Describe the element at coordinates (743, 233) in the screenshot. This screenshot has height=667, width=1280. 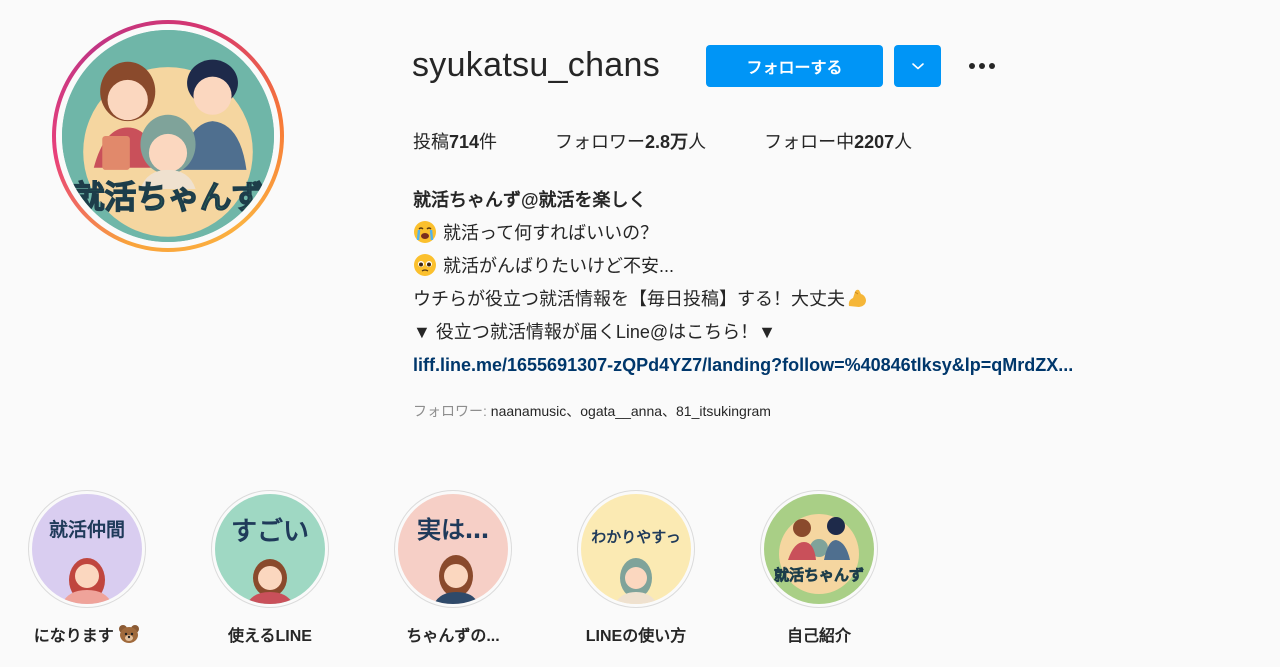
I see `bio-line: 就活って何すればいいの？` at that location.